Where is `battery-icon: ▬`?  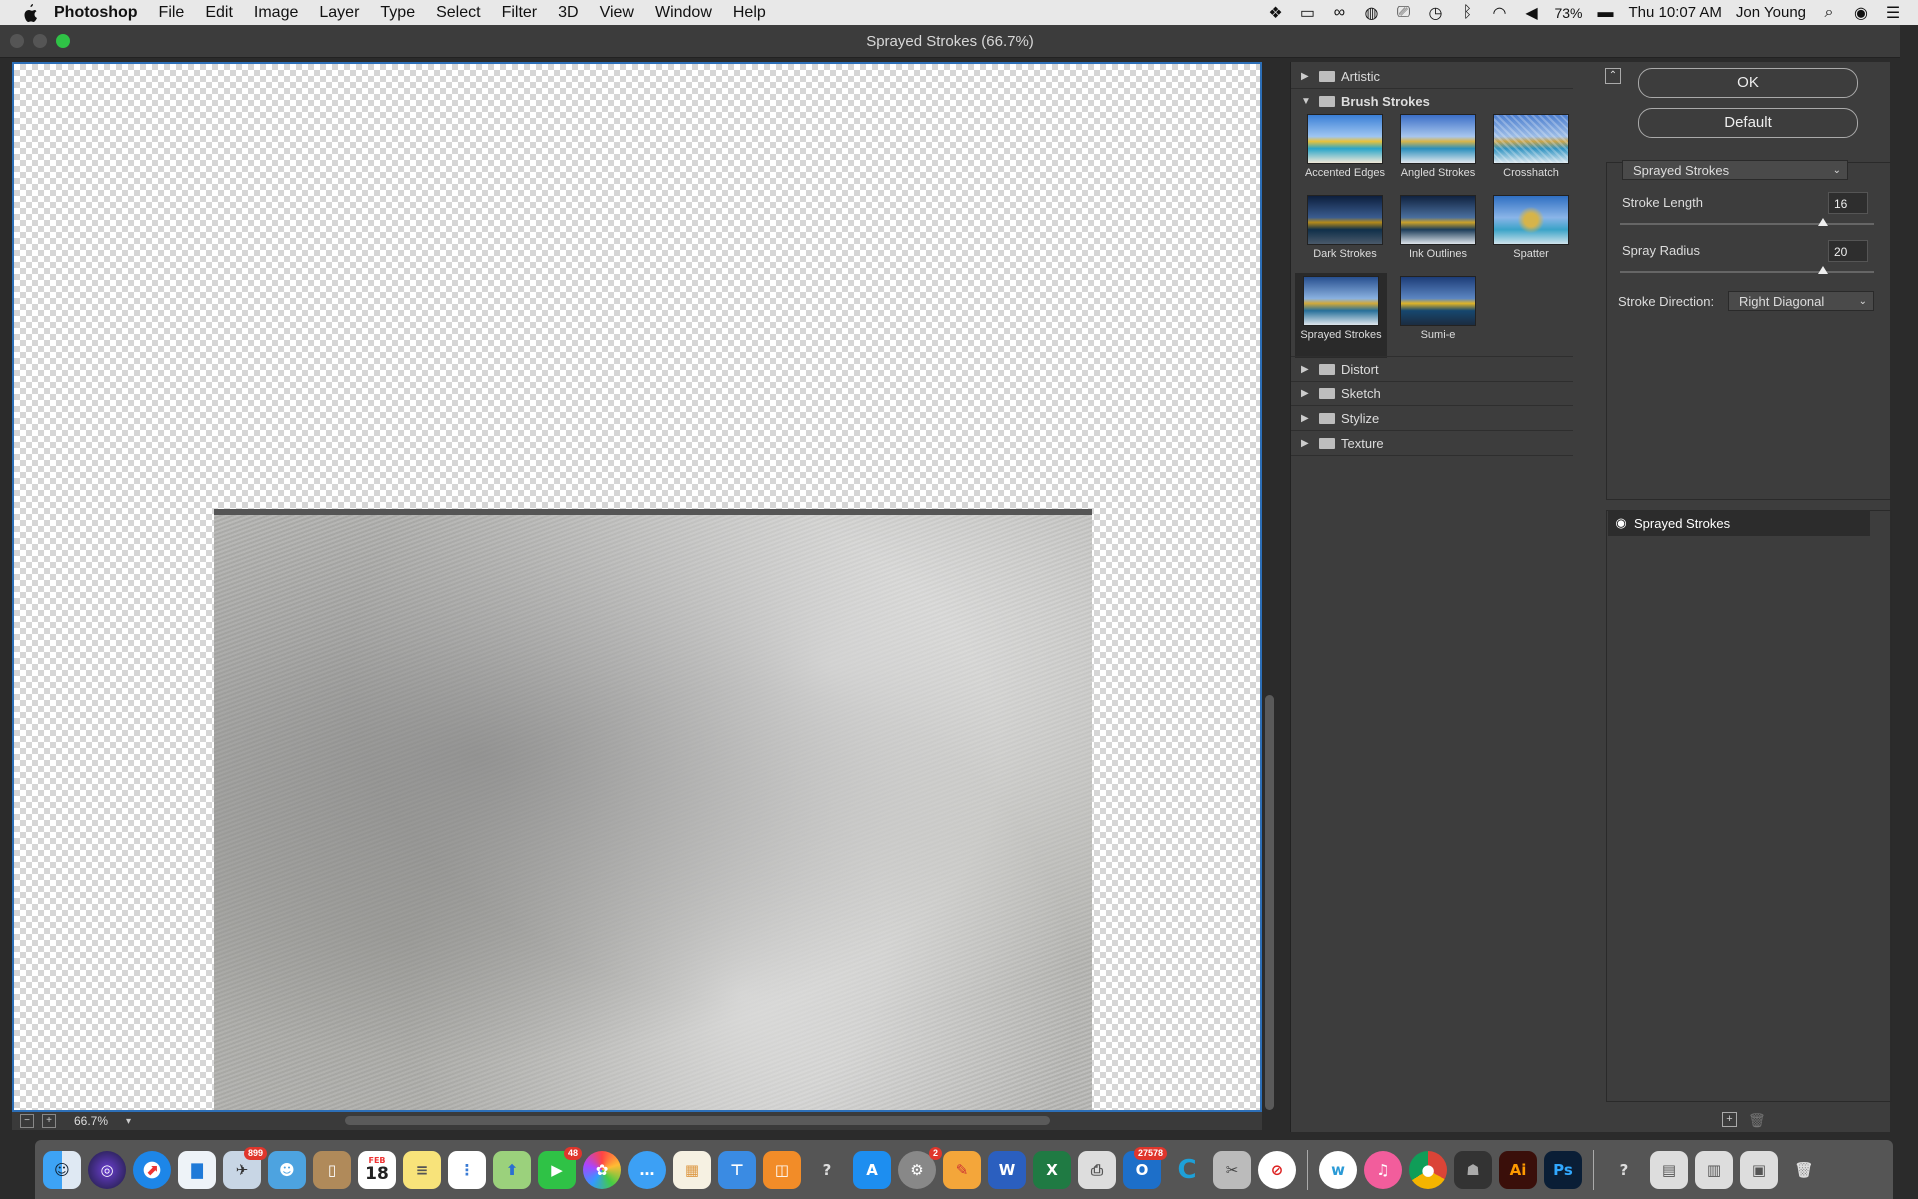
battery-icon: ▬ is located at coordinates (1606, 12).